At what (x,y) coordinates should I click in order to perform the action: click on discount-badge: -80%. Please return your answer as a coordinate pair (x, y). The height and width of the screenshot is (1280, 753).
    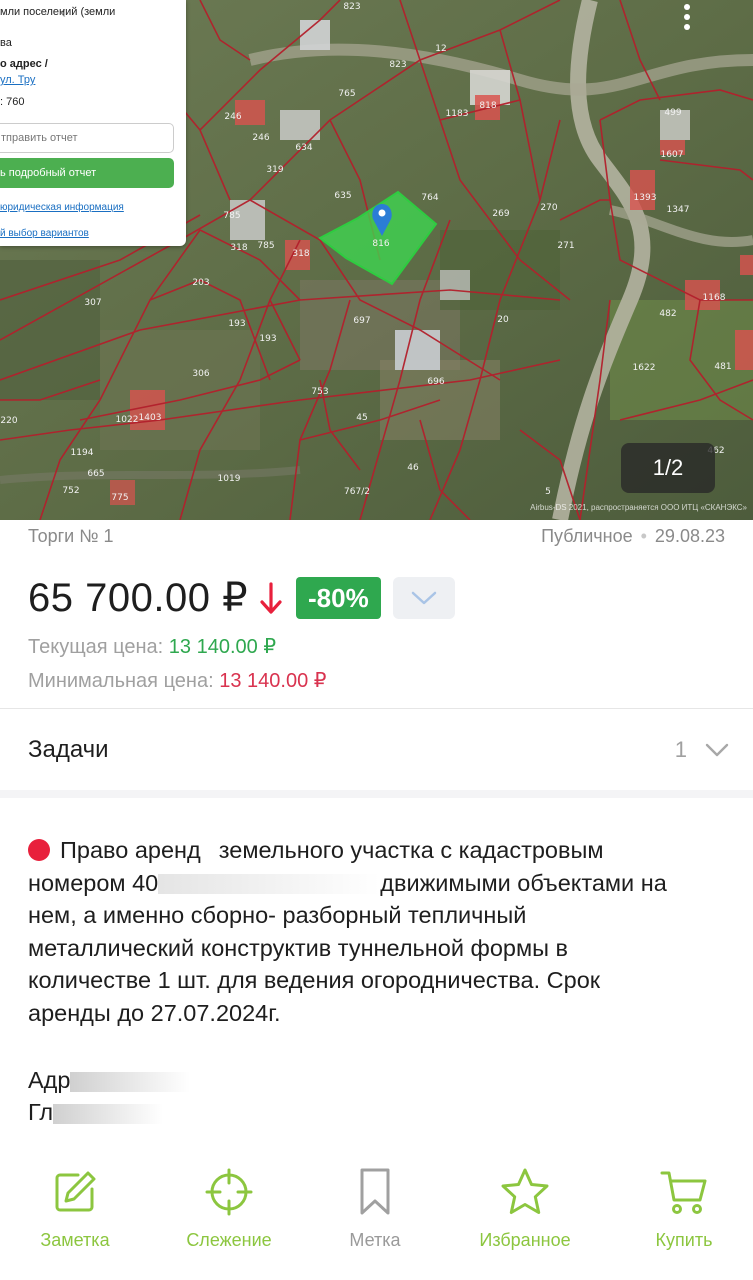
    Looking at the image, I should click on (338, 598).